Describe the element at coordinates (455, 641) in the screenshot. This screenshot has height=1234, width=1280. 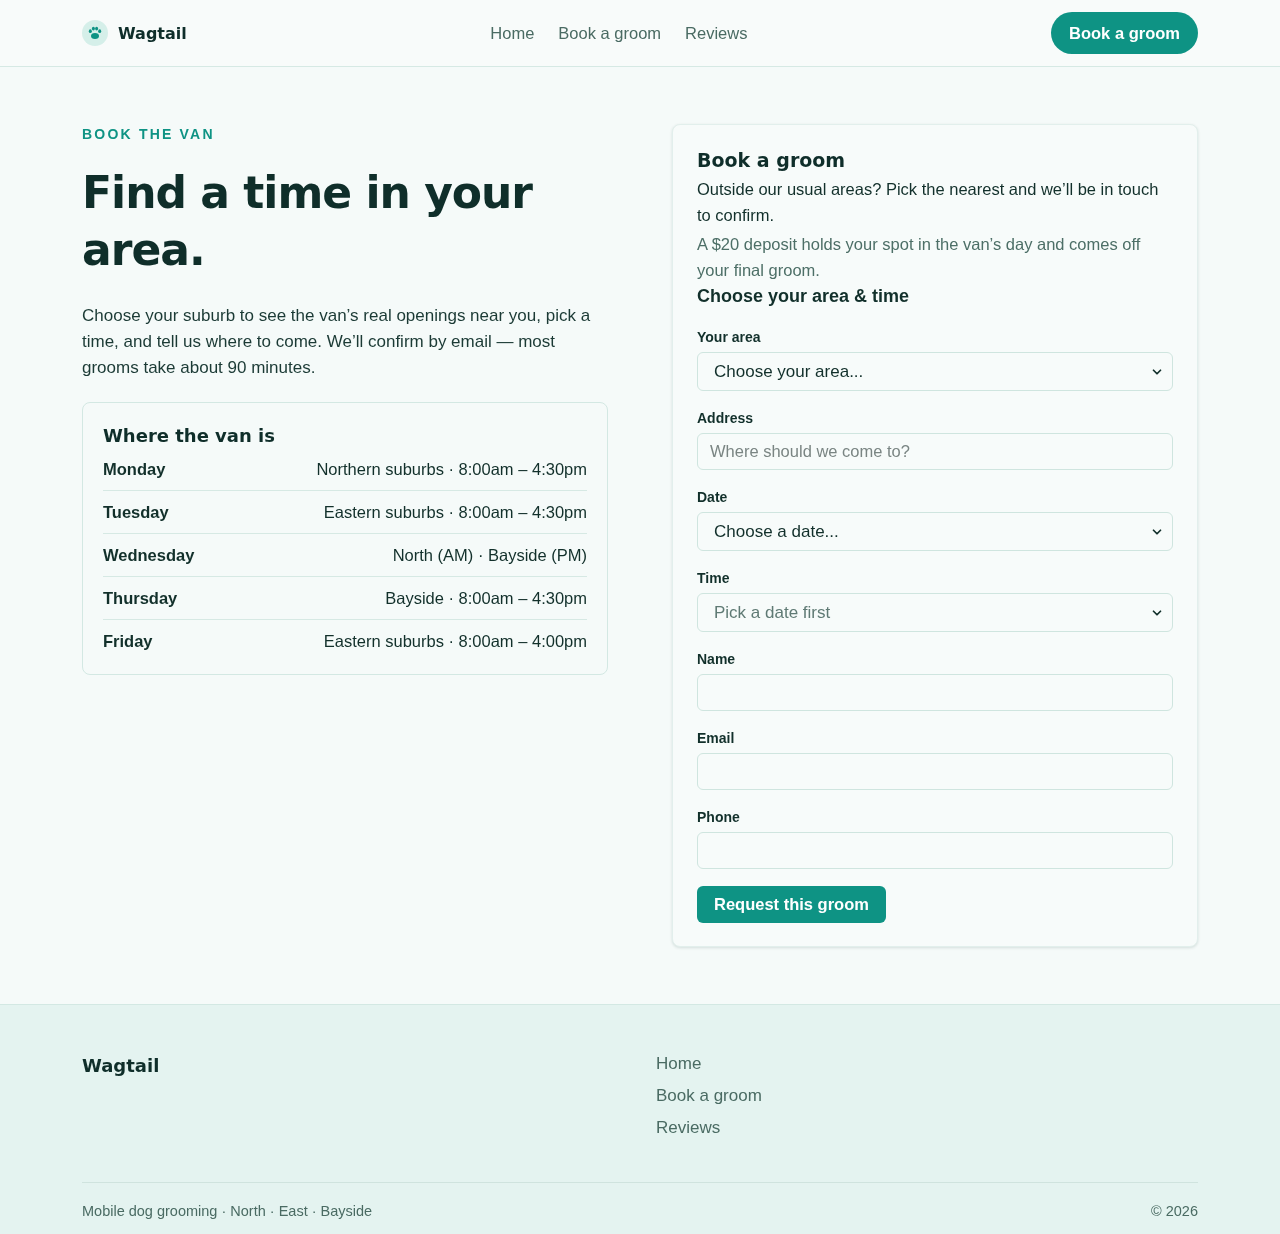
I see `schedule-detail: Eastern suburbs · 8:00am – 4:00pm` at that location.